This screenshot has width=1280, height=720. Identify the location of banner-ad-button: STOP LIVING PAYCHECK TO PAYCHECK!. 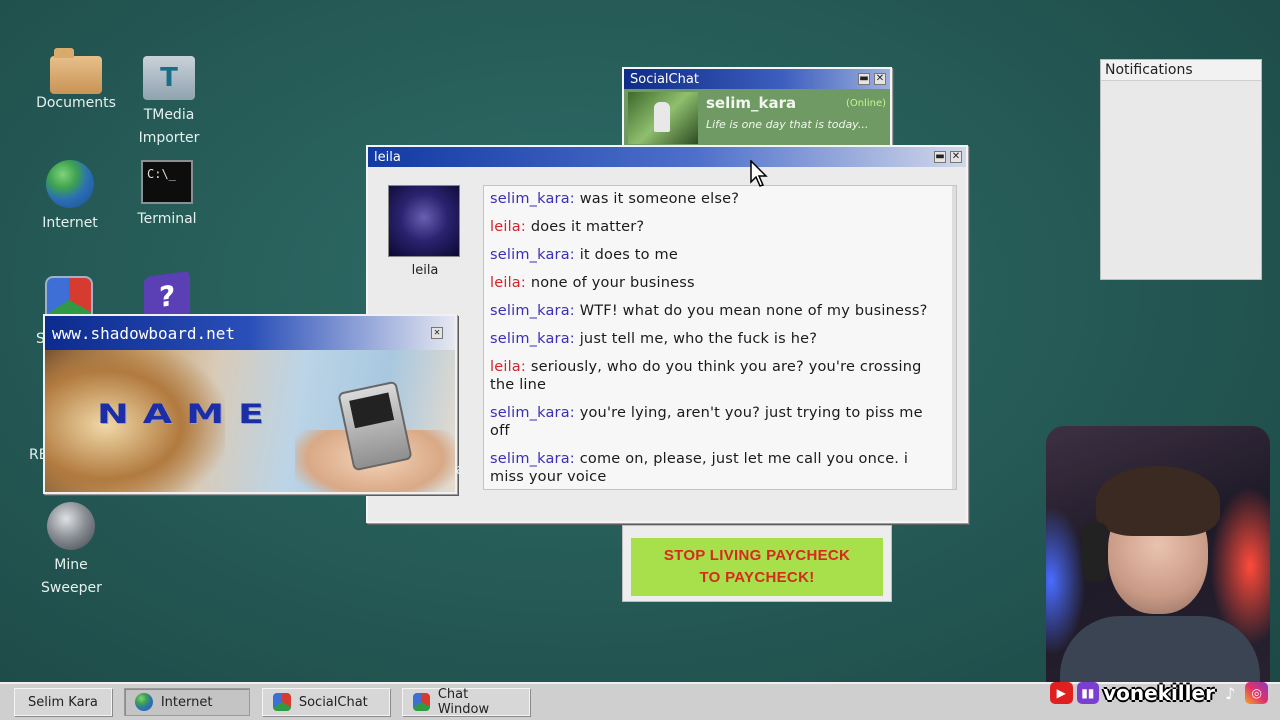
(757, 567).